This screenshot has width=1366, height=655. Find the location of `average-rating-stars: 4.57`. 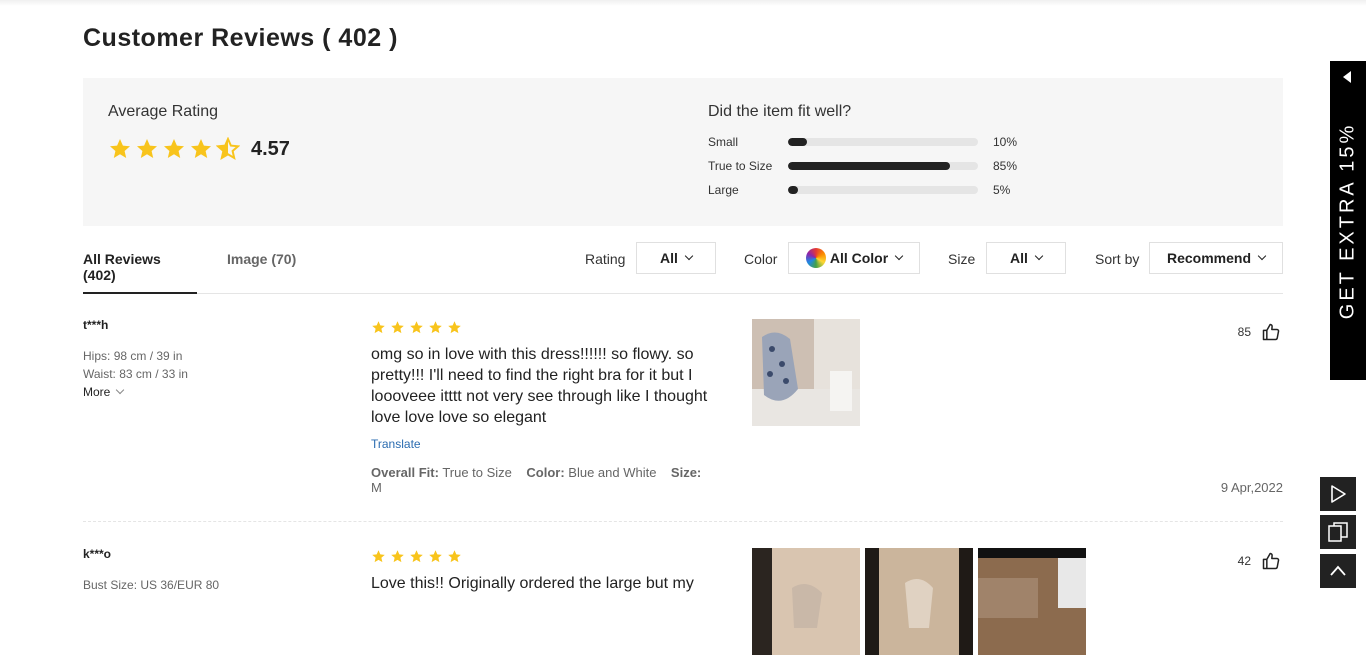

average-rating-stars: 4.57 is located at coordinates (199, 149).